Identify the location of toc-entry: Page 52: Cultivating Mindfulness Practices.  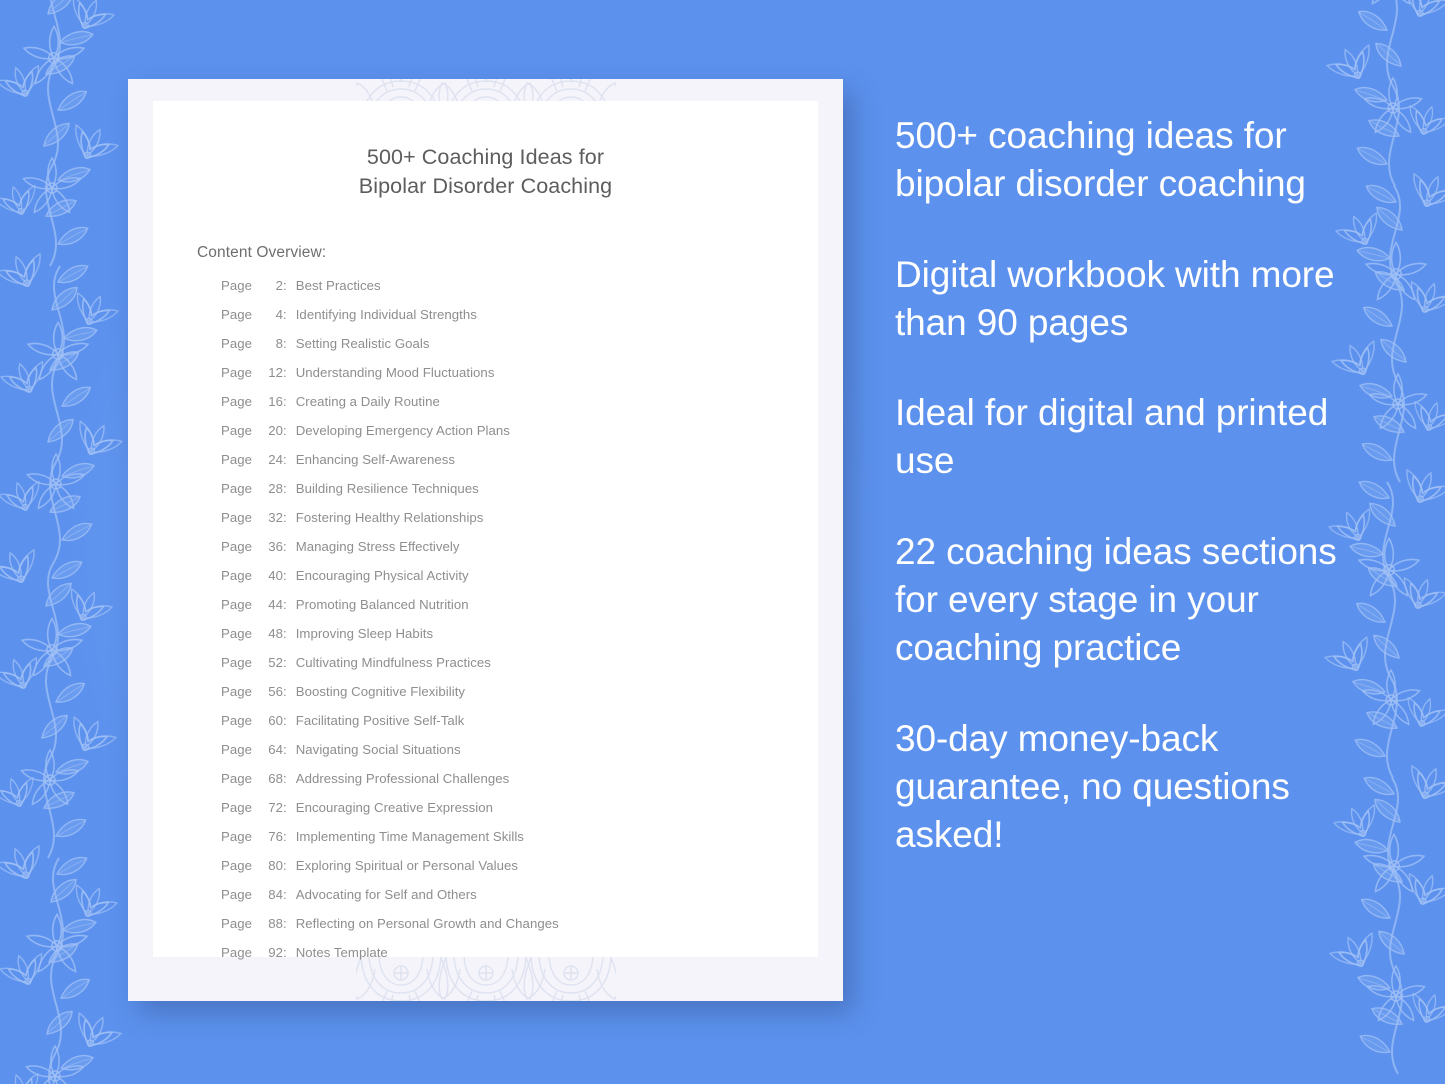
(485, 669).